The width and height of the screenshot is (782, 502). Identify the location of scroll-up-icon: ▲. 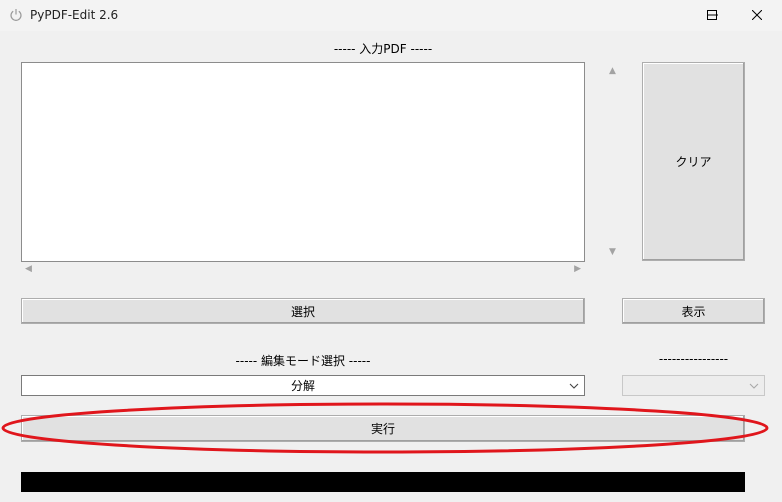
(612, 71).